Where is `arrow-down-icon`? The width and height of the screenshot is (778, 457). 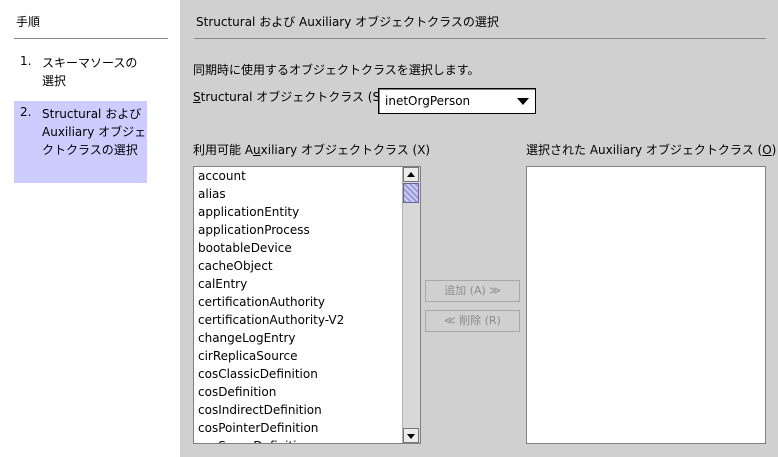 arrow-down-icon is located at coordinates (411, 436).